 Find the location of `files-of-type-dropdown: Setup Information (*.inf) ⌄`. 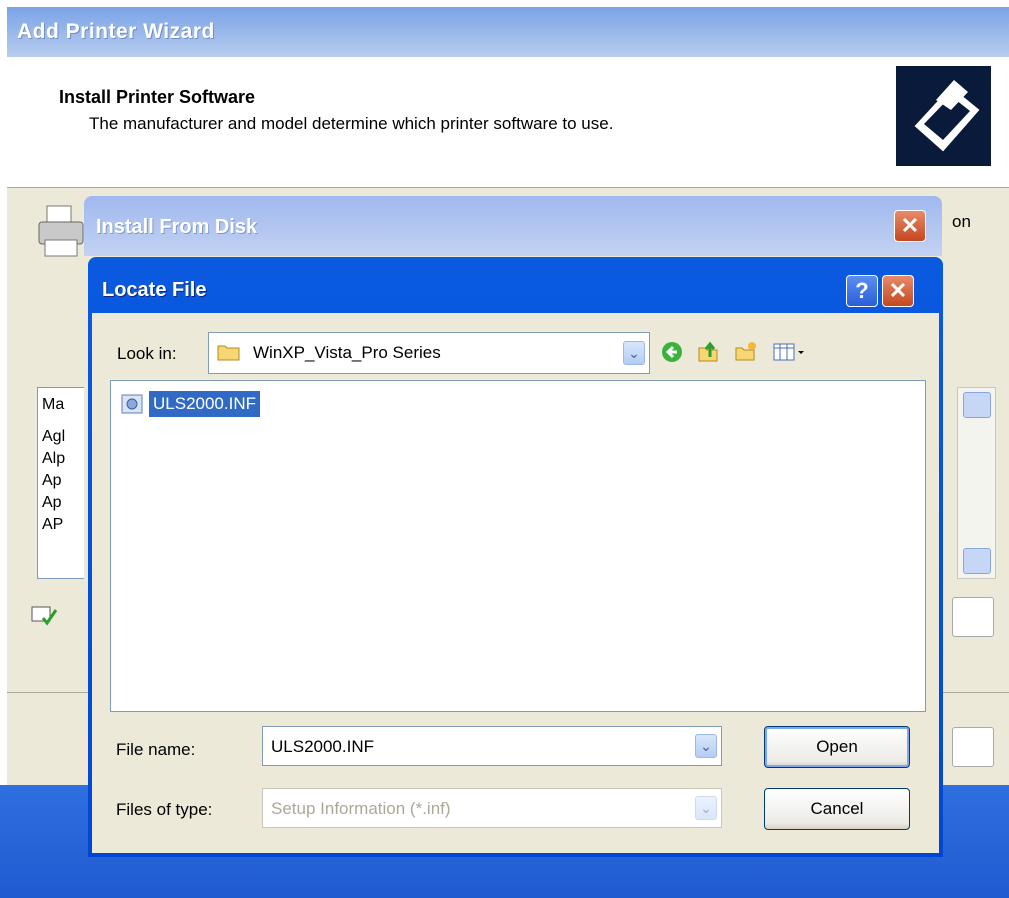

files-of-type-dropdown: Setup Information (*.inf) ⌄ is located at coordinates (492, 808).